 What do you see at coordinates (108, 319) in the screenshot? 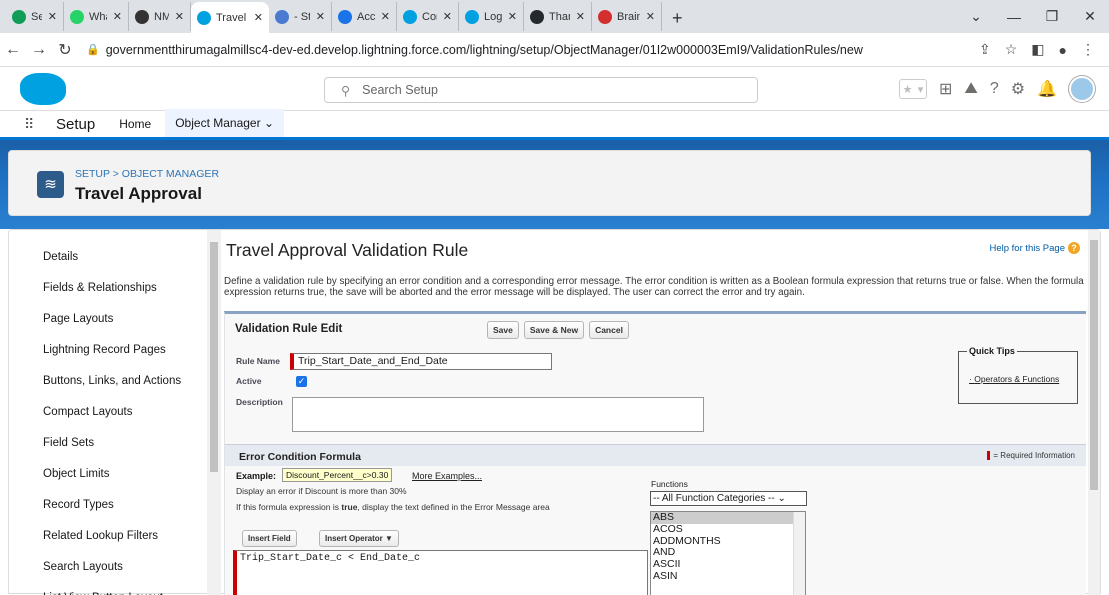
I see `sidebar-item: Page Layouts` at bounding box center [108, 319].